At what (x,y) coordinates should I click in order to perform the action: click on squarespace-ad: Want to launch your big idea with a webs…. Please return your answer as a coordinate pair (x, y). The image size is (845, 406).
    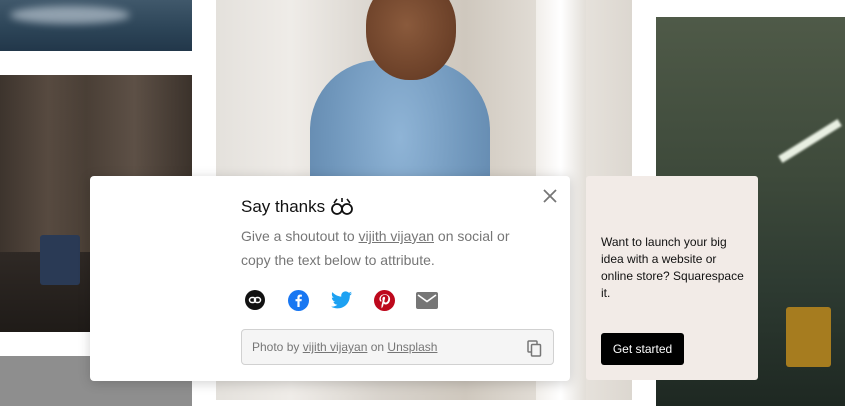
    Looking at the image, I should click on (672, 278).